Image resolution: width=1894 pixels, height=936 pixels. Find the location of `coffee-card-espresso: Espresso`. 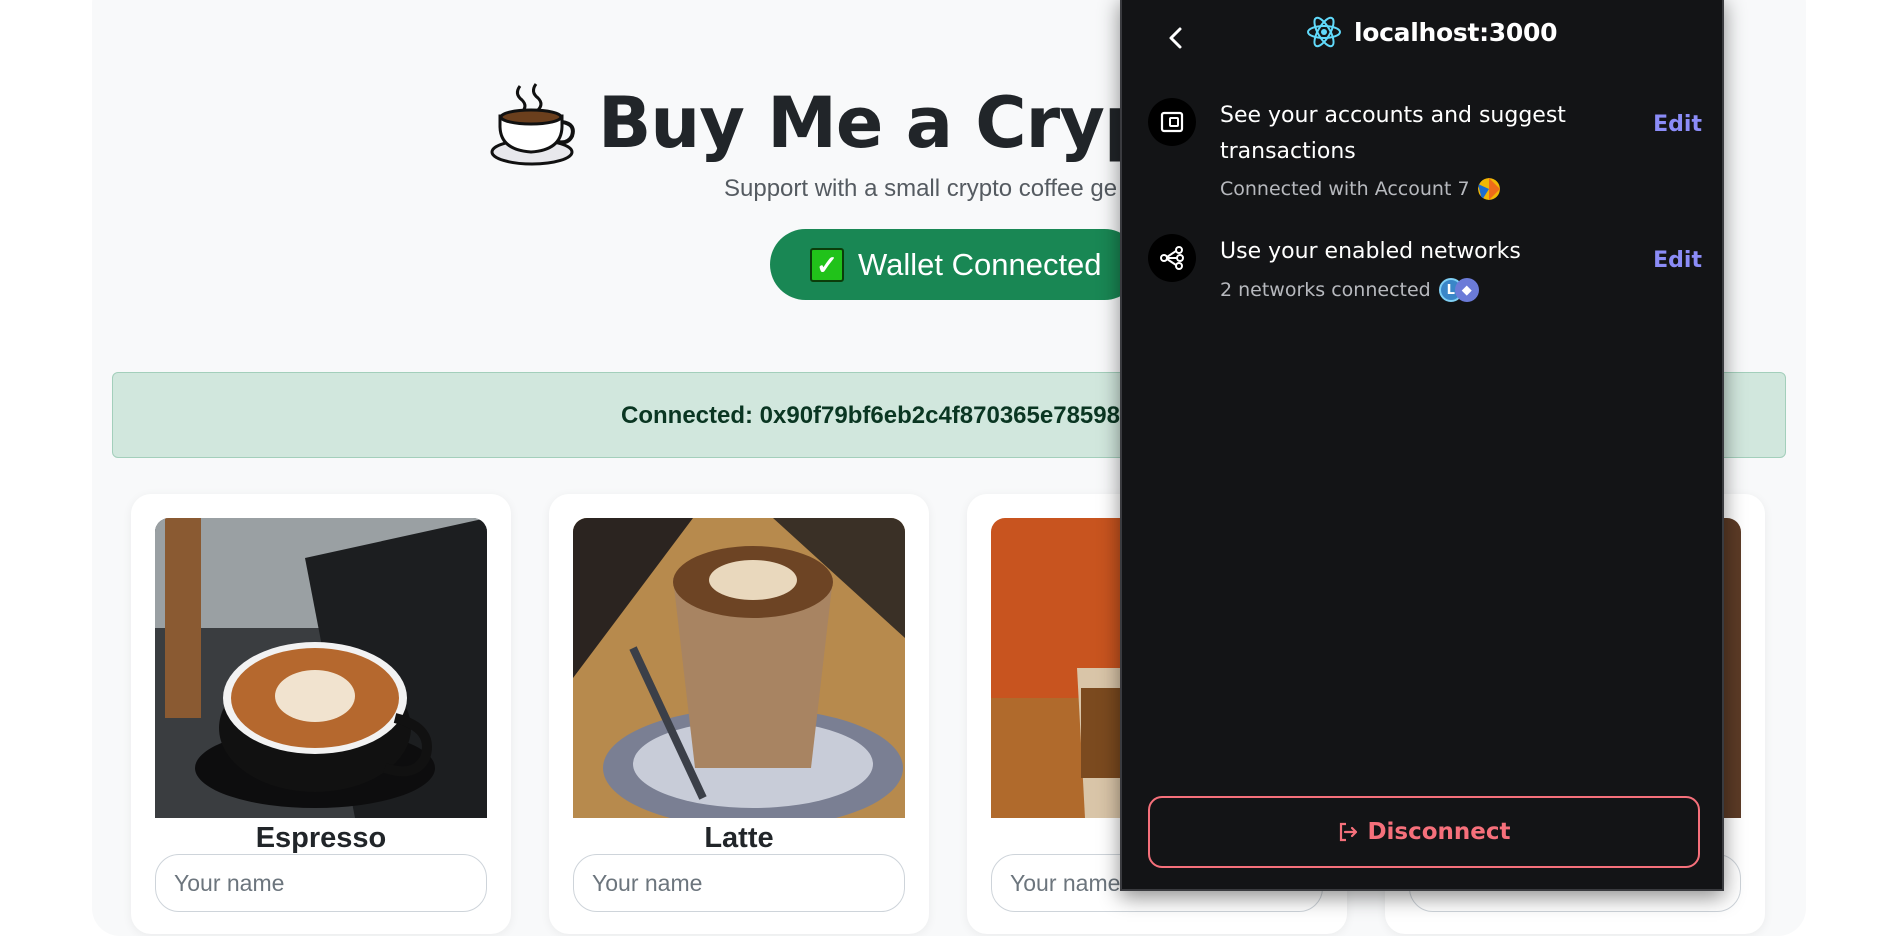

coffee-card-espresso: Espresso is located at coordinates (321, 714).